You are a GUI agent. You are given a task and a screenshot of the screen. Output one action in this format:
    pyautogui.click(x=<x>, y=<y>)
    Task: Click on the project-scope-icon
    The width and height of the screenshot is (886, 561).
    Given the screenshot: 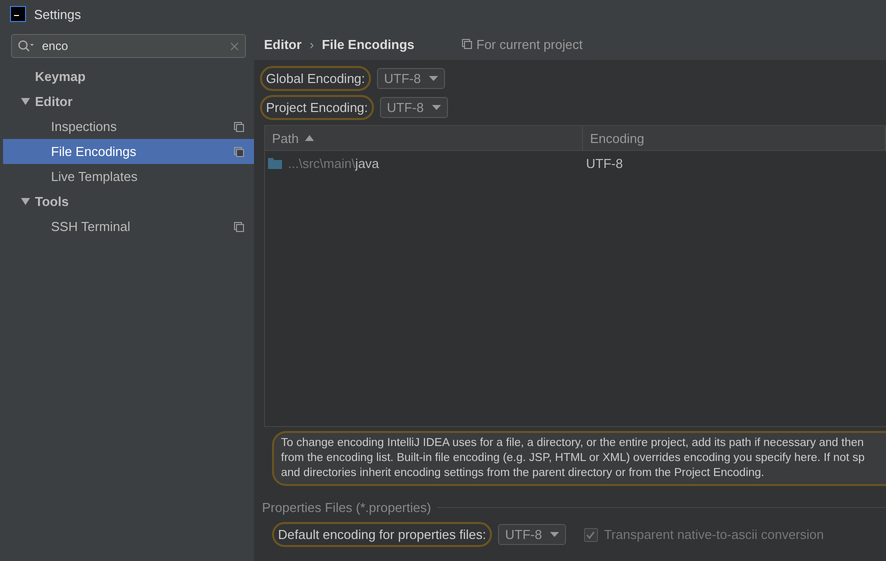 What is the action you would take?
    pyautogui.click(x=467, y=44)
    